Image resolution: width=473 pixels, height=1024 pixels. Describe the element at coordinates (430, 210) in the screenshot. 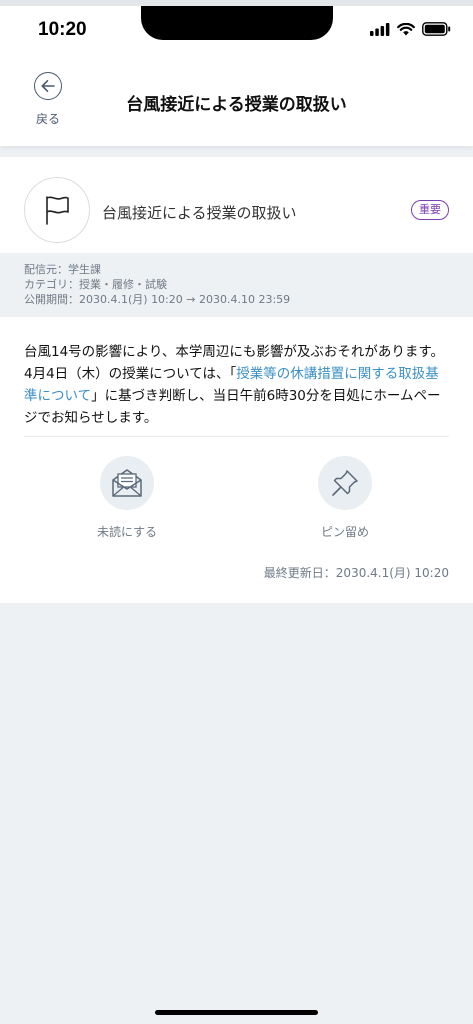

I see `importance-badge: 重要` at that location.